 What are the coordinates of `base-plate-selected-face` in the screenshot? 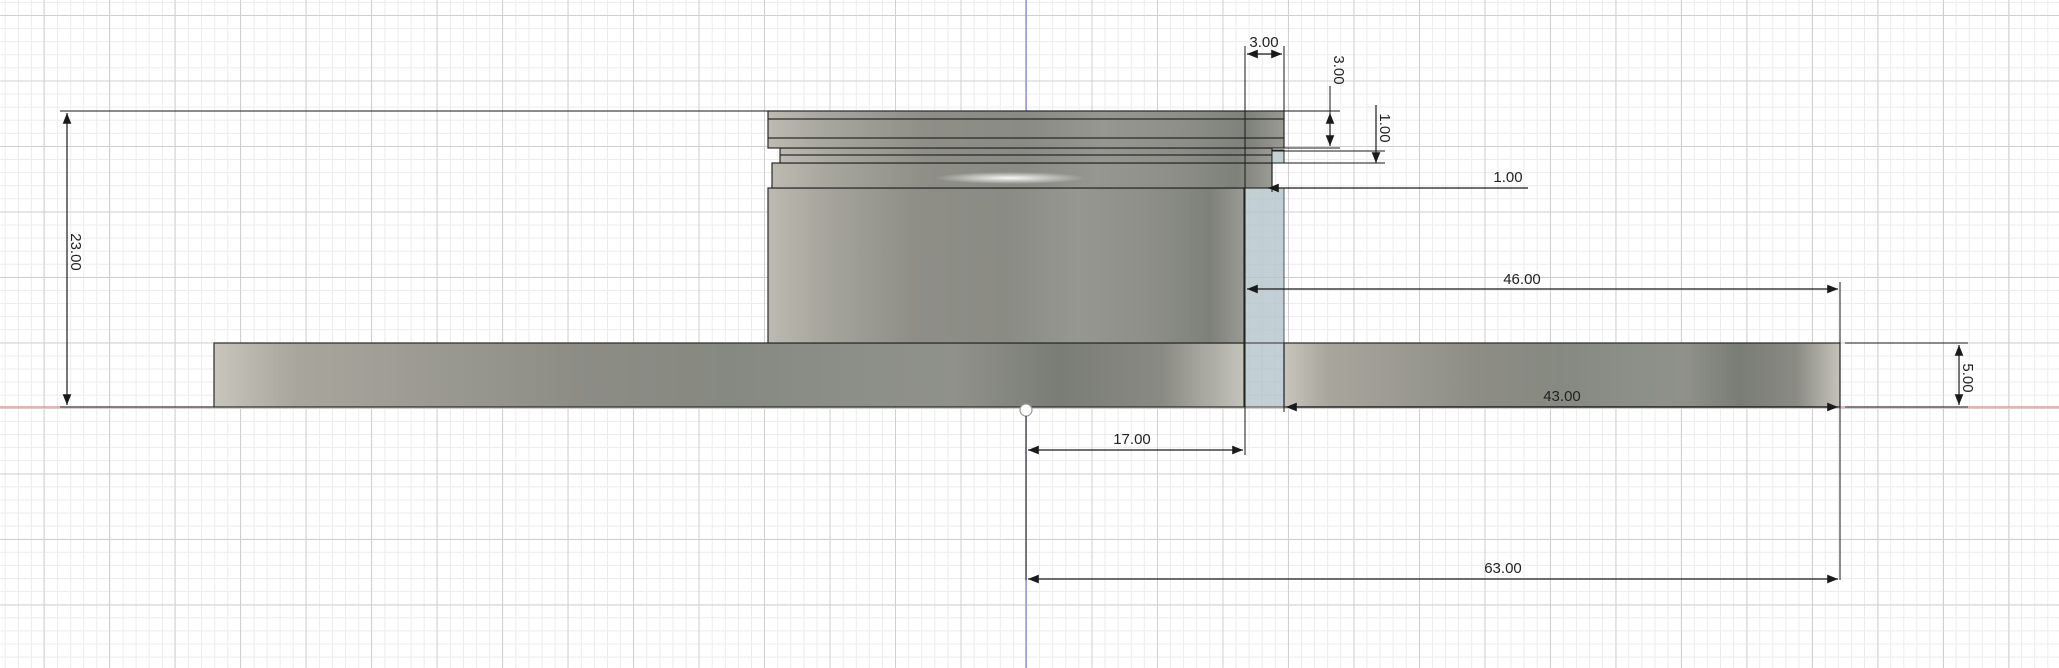 It's located at (1264, 375).